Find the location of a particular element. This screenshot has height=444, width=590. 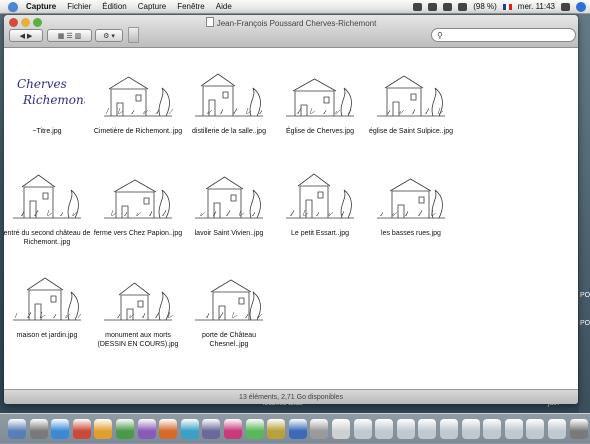

menu-clock: mer. 11:43 is located at coordinates (536, 6).